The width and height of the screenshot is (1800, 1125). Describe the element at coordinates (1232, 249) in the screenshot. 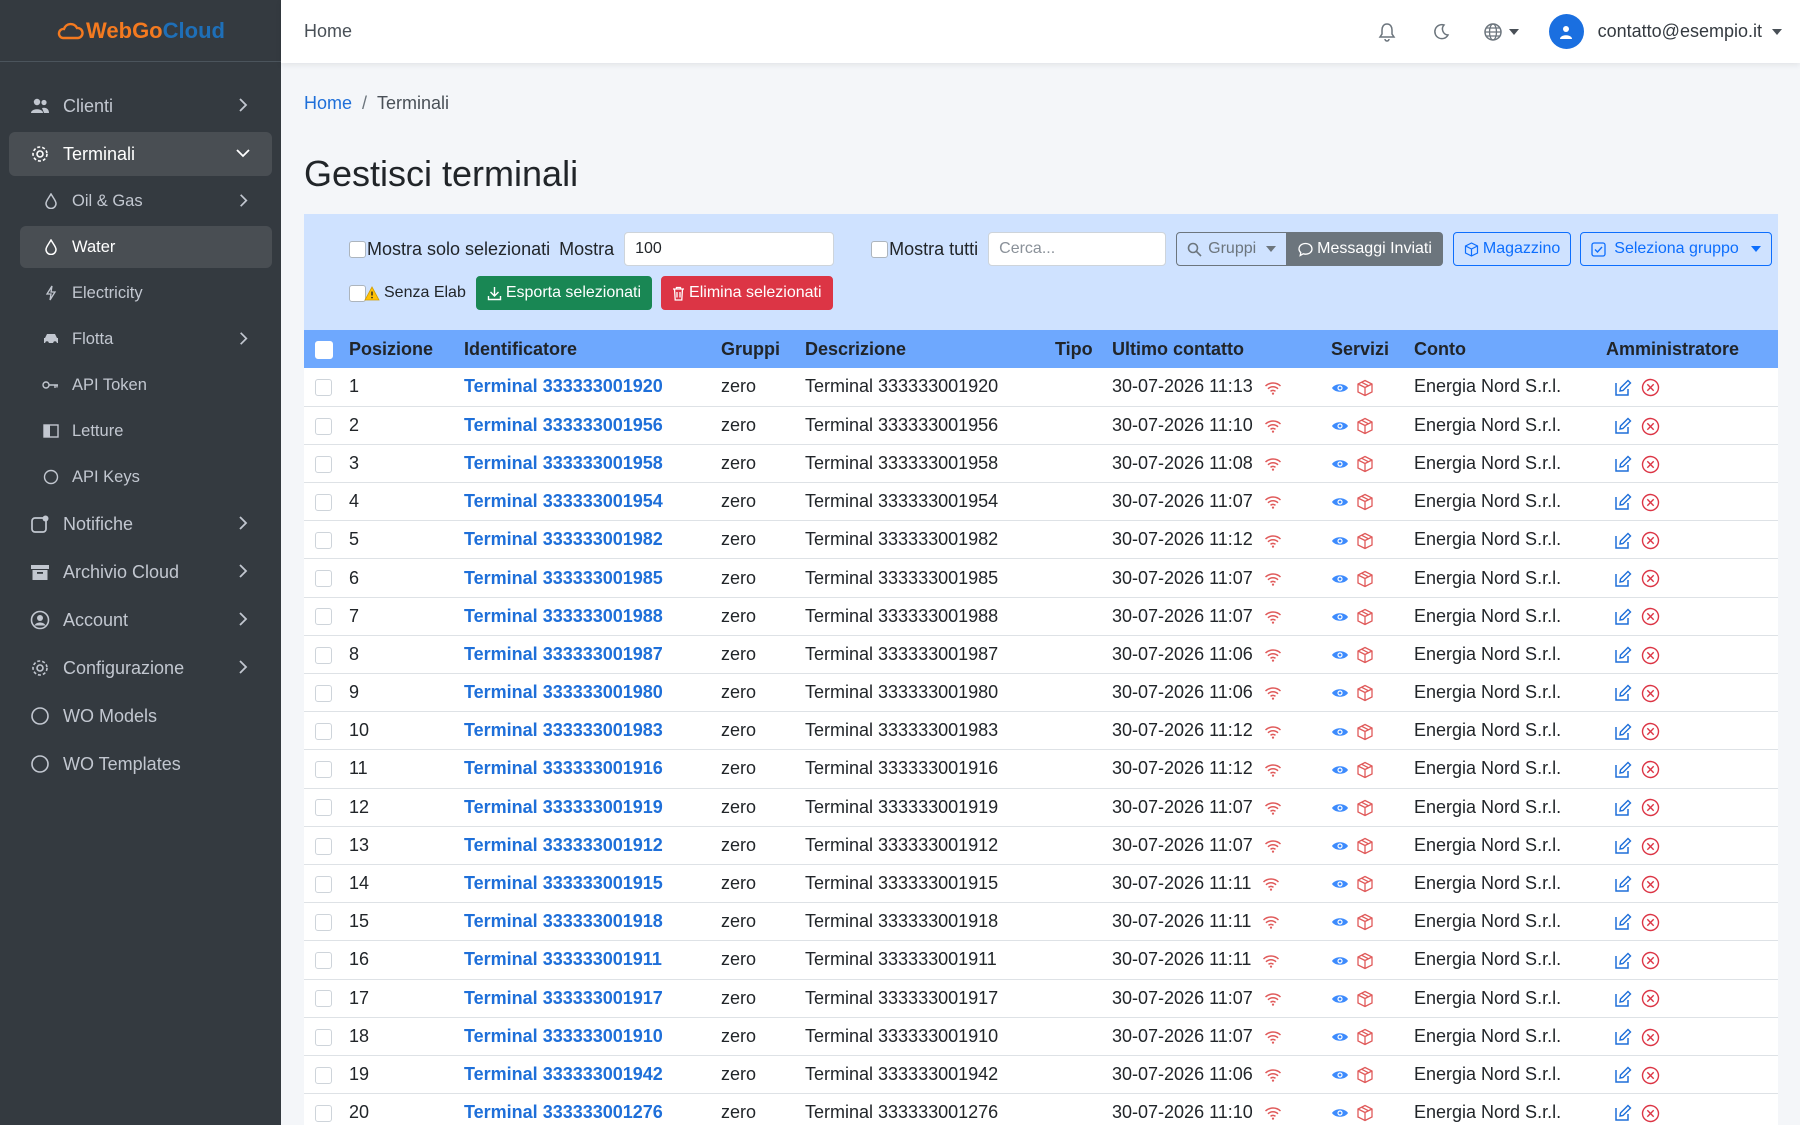

I see `groups-dropdown-button: Gruppi` at that location.